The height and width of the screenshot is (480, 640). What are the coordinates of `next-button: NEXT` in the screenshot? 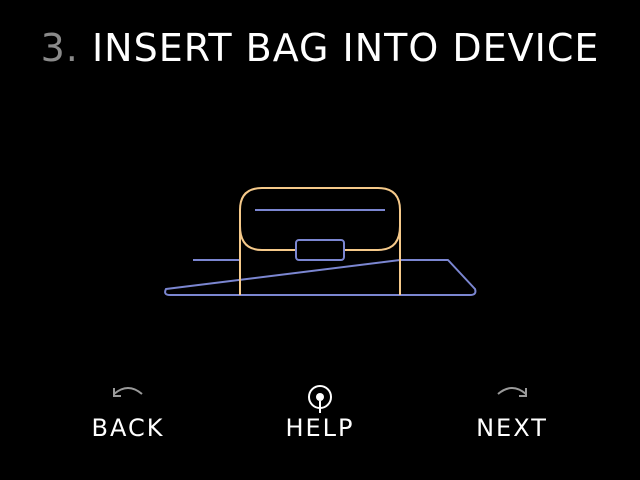 It's located at (512, 420).